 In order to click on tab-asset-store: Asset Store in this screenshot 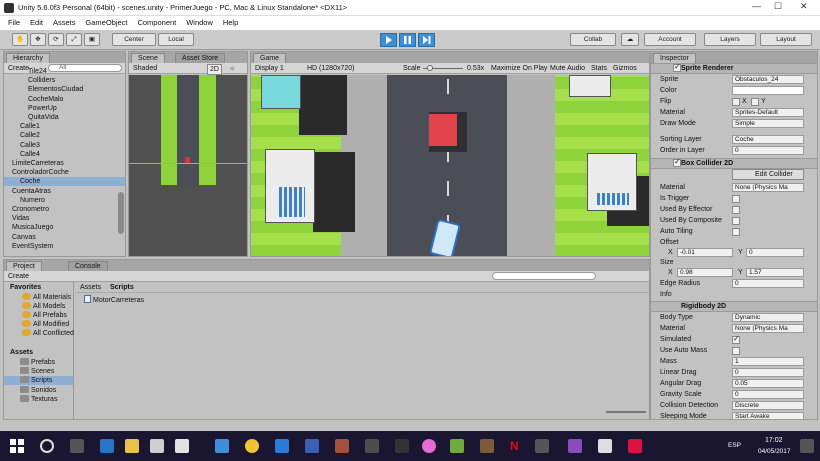, I will do `click(200, 58)`.